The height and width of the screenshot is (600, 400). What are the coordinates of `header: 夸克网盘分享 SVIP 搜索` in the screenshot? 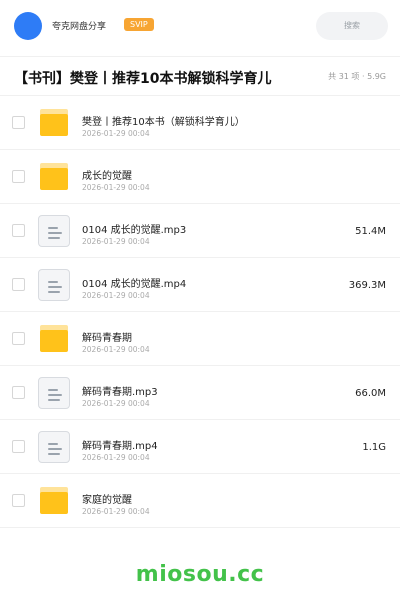 It's located at (200, 26).